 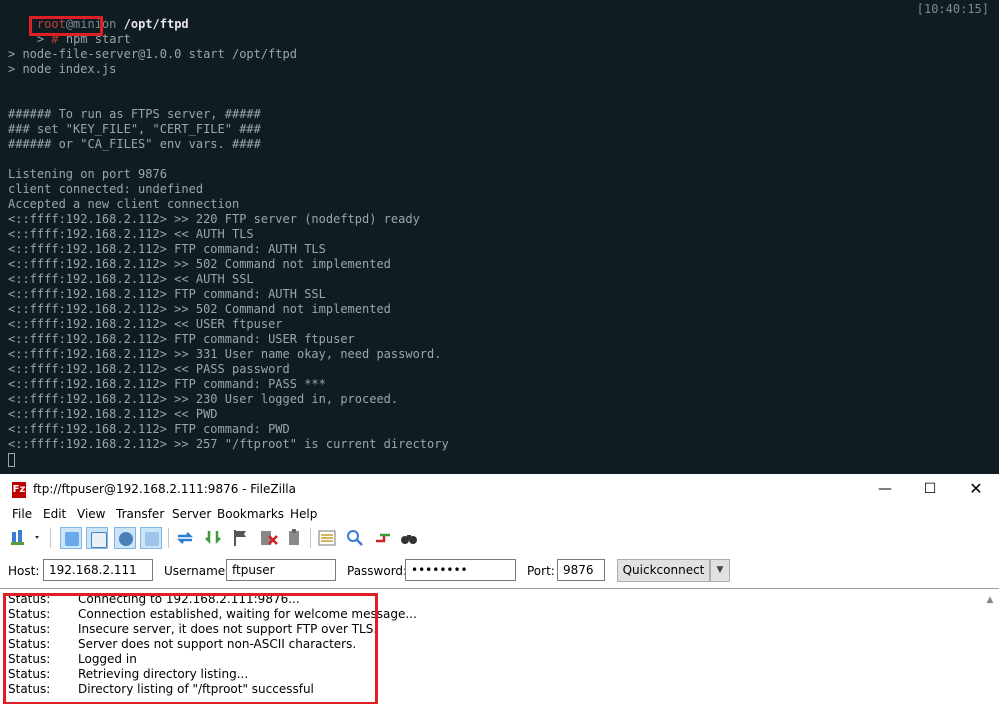 I want to click on terminal-path: /opt/ftpd, so click(x=156, y=24).